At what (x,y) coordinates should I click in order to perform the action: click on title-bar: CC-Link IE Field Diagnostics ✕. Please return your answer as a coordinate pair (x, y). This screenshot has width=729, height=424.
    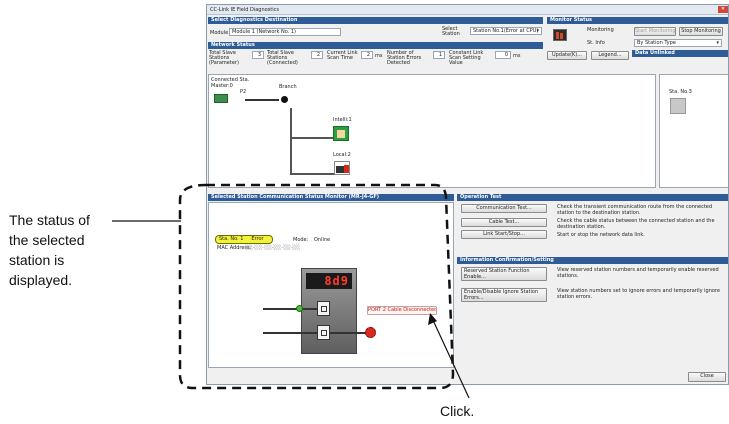
    Looking at the image, I should click on (467, 10).